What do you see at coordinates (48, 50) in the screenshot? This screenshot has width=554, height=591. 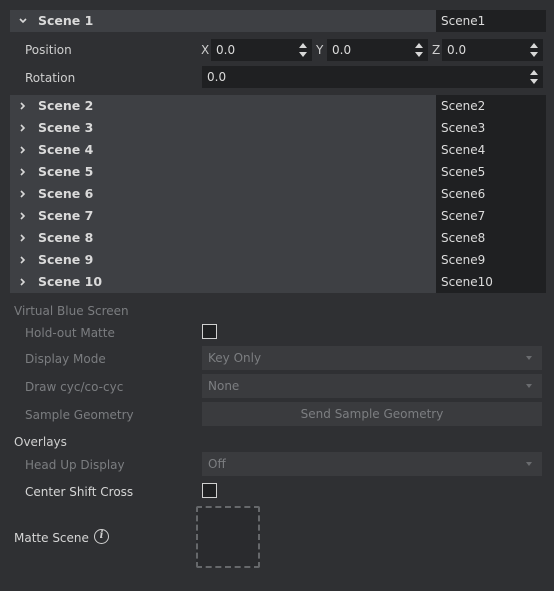 I see `position-label: Position` at bounding box center [48, 50].